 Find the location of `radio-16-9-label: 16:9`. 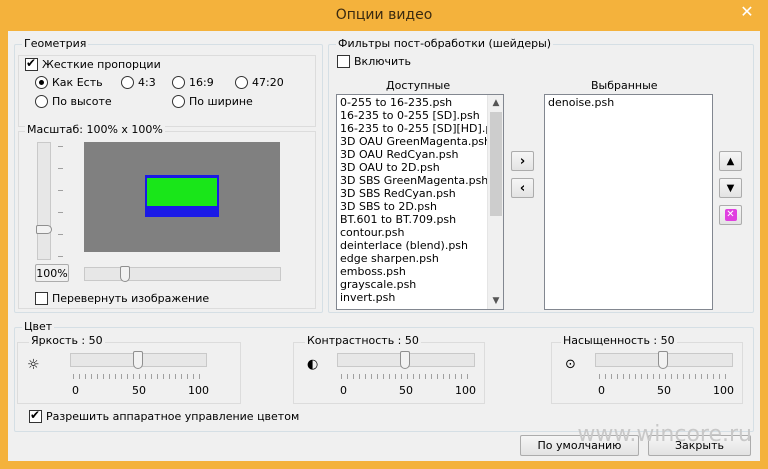

radio-16-9-label: 16:9 is located at coordinates (201, 82).